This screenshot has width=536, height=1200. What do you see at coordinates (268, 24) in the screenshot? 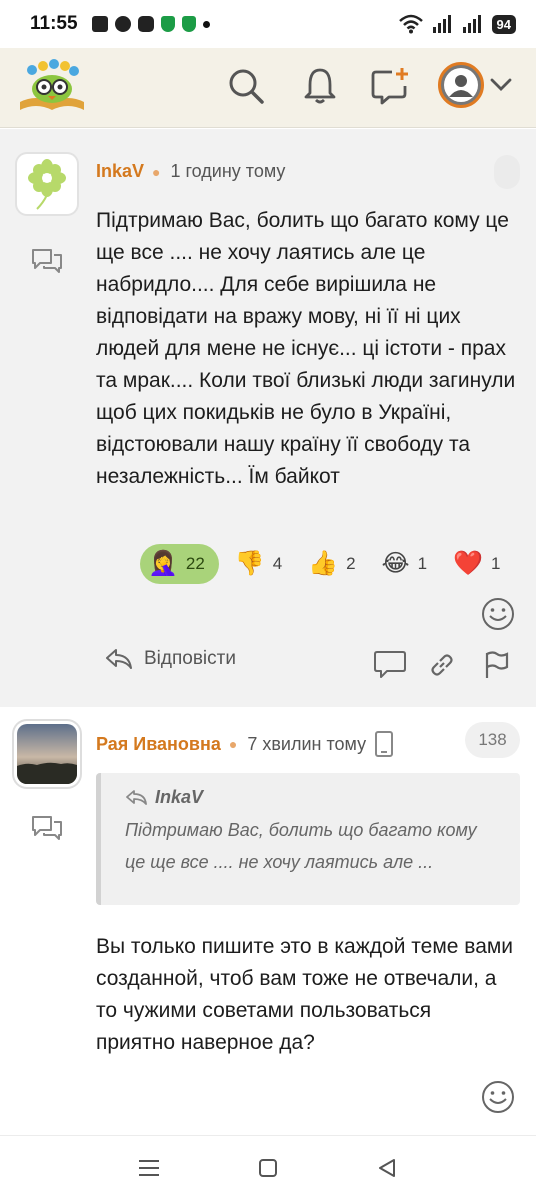
I see `status-bar: 11:55 94` at bounding box center [268, 24].